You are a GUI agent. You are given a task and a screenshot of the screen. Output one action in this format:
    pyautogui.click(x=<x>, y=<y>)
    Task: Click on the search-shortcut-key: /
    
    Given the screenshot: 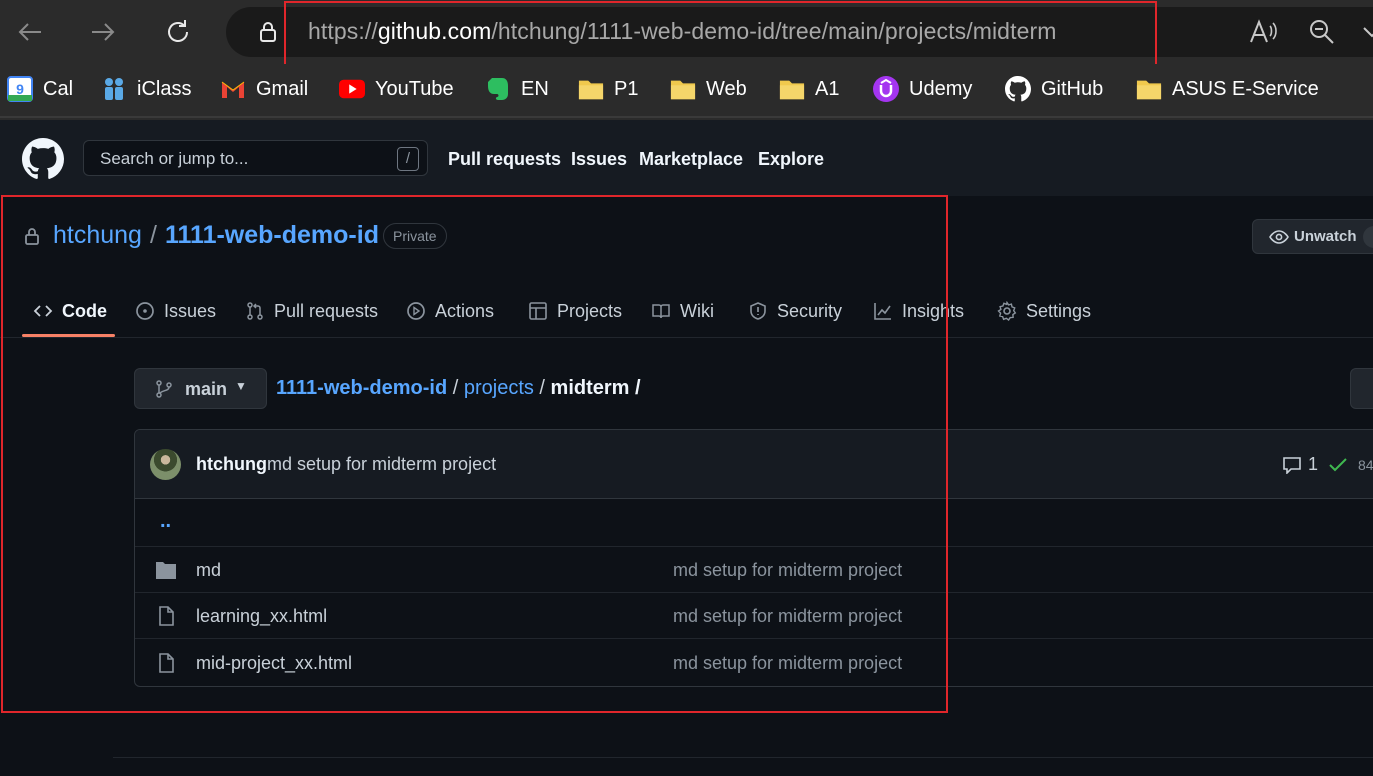 What is the action you would take?
    pyautogui.click(x=408, y=159)
    